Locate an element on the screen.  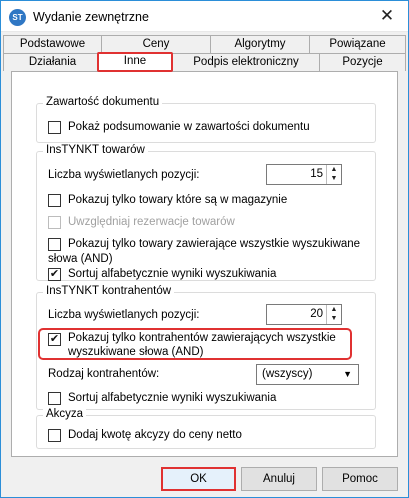
cancel-button: Anuluj is located at coordinates (279, 479).